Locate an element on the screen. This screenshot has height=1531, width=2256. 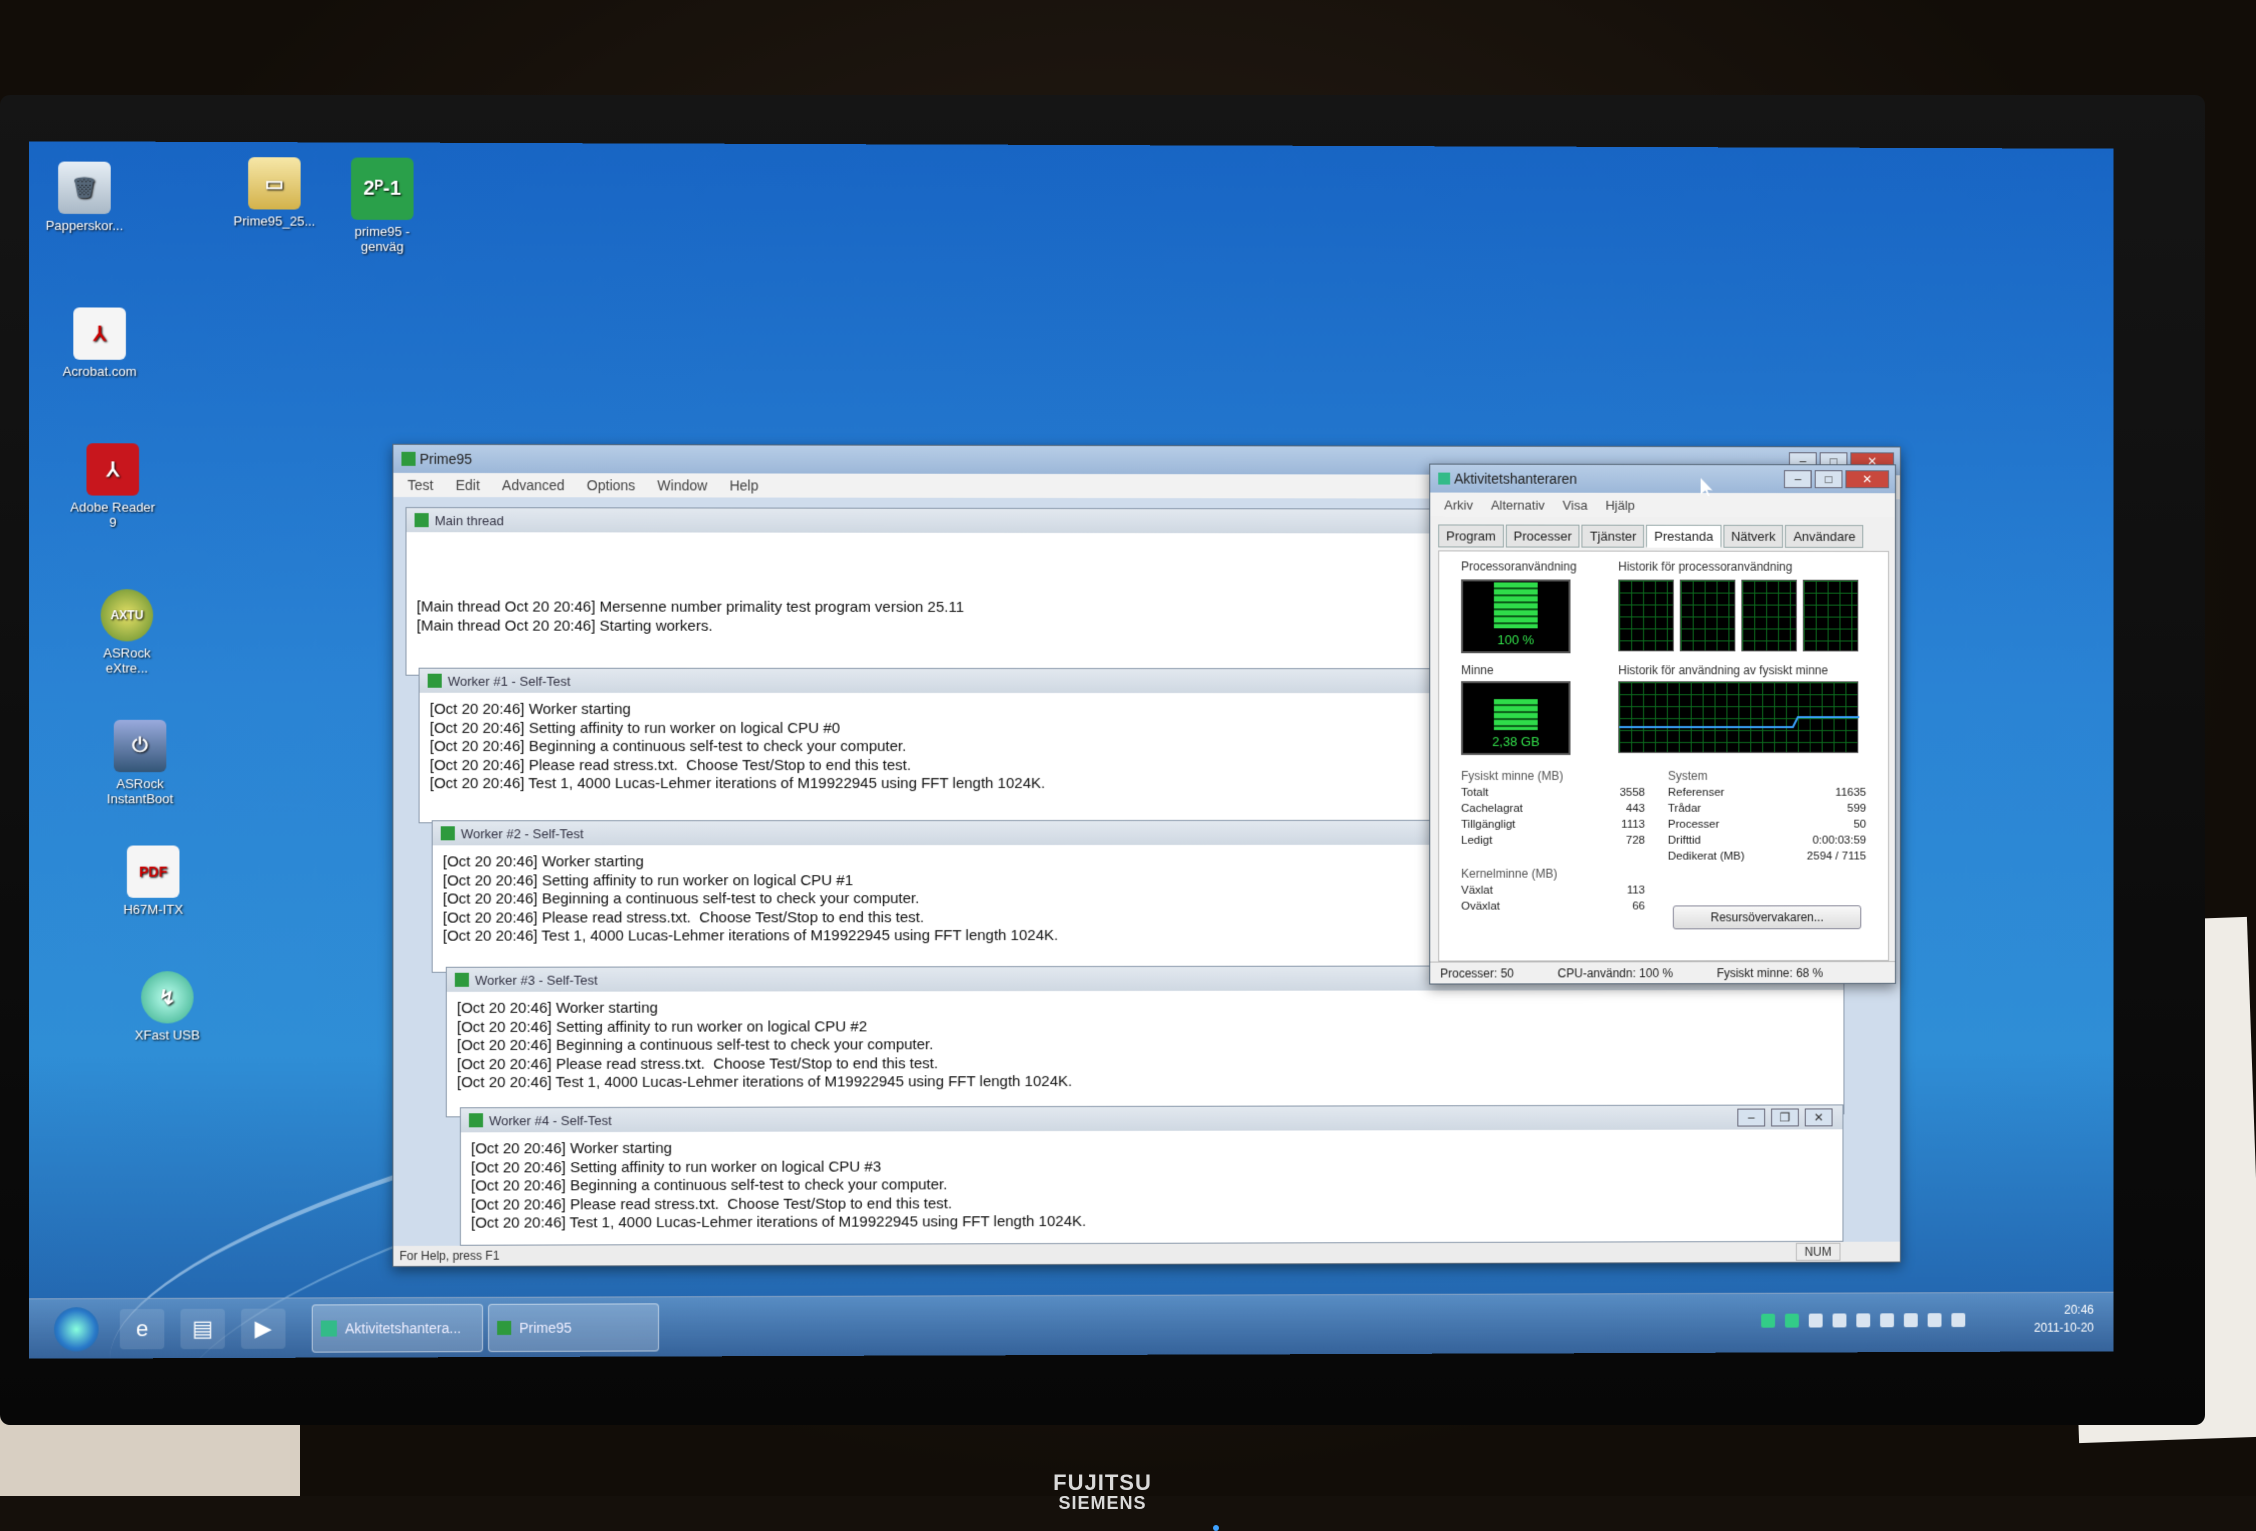
worker-1-icon is located at coordinates (434, 680).